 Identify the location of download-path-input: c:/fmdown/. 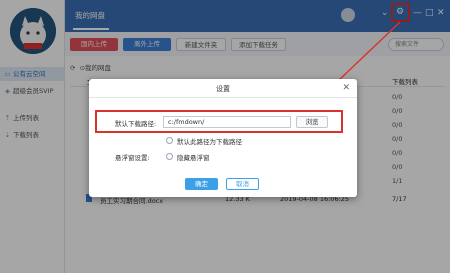
(227, 122).